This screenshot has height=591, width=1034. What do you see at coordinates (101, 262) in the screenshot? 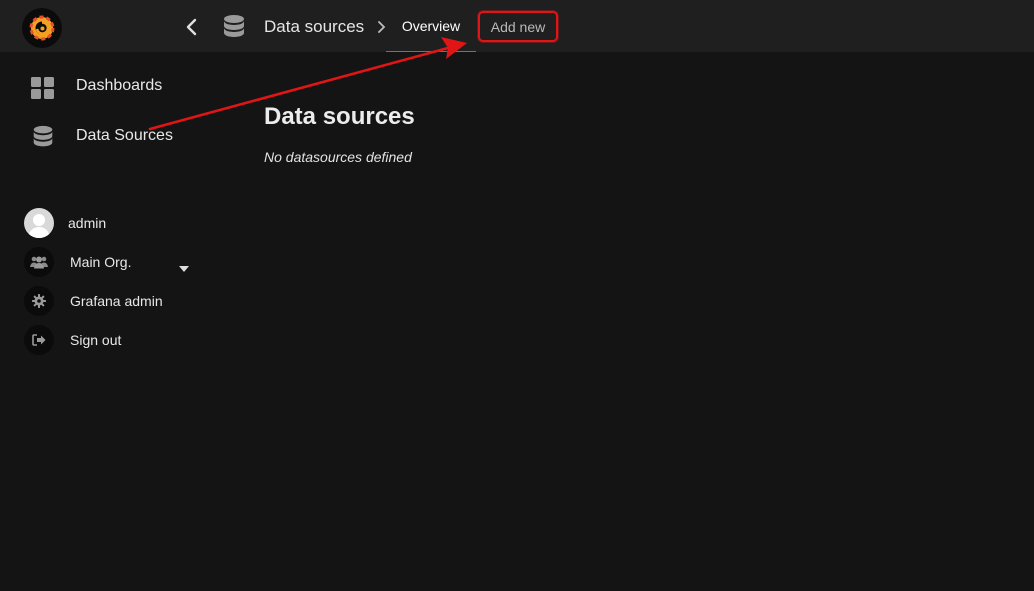
I see `org-name-label: Main Org.` at bounding box center [101, 262].